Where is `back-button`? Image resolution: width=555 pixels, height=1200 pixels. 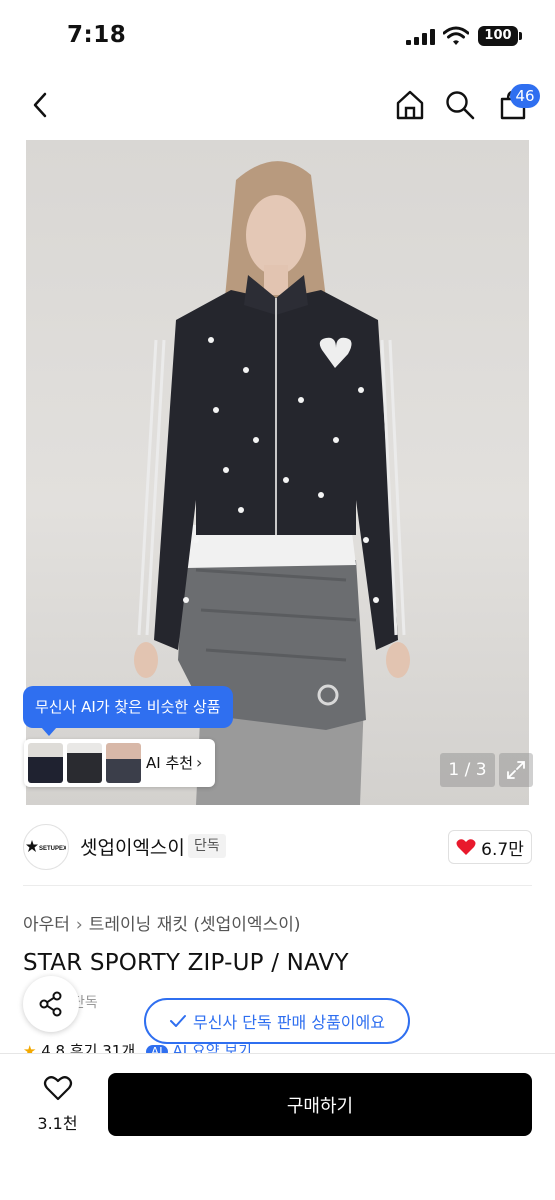 back-button is located at coordinates (40, 105).